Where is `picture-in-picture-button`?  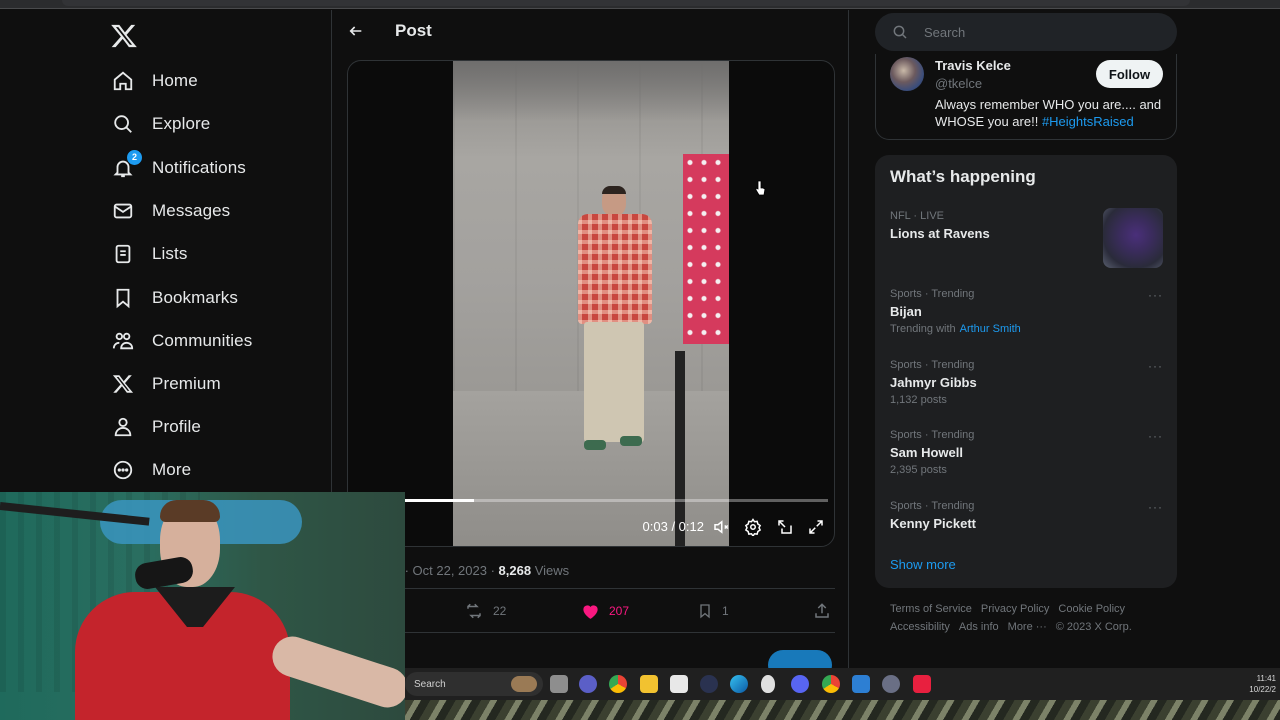 picture-in-picture-button is located at coordinates (785, 527).